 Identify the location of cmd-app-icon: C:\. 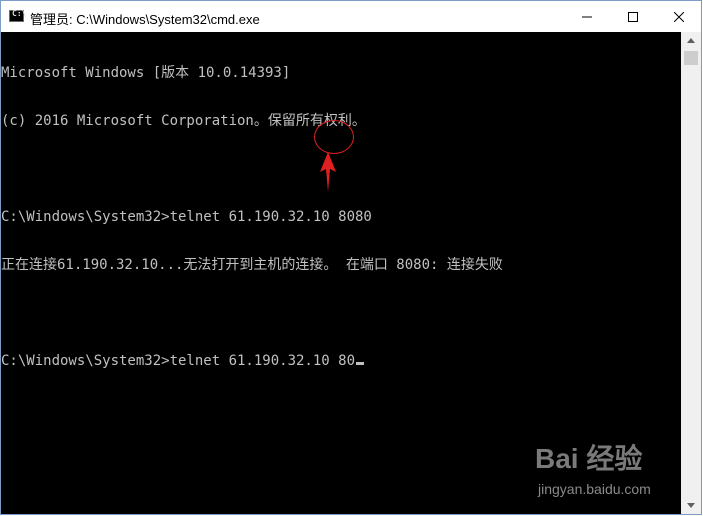
(17, 15).